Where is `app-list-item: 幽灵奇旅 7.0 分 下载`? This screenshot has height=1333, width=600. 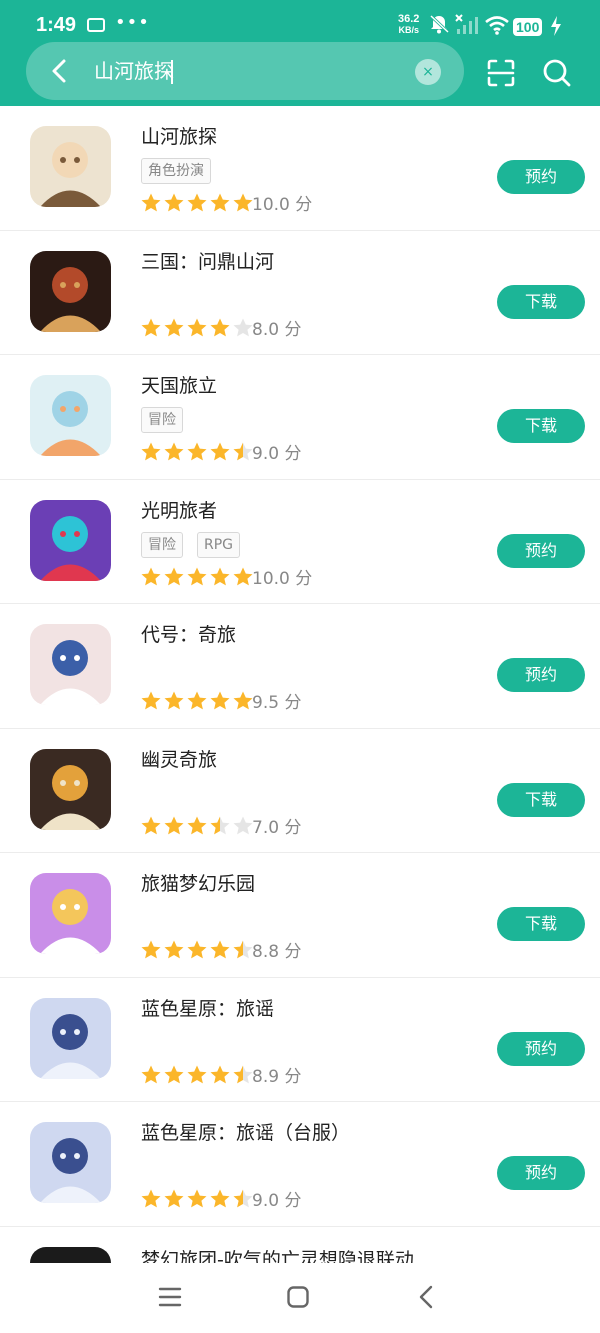
app-list-item: 幽灵奇旅 7.0 分 下载 is located at coordinates (300, 791).